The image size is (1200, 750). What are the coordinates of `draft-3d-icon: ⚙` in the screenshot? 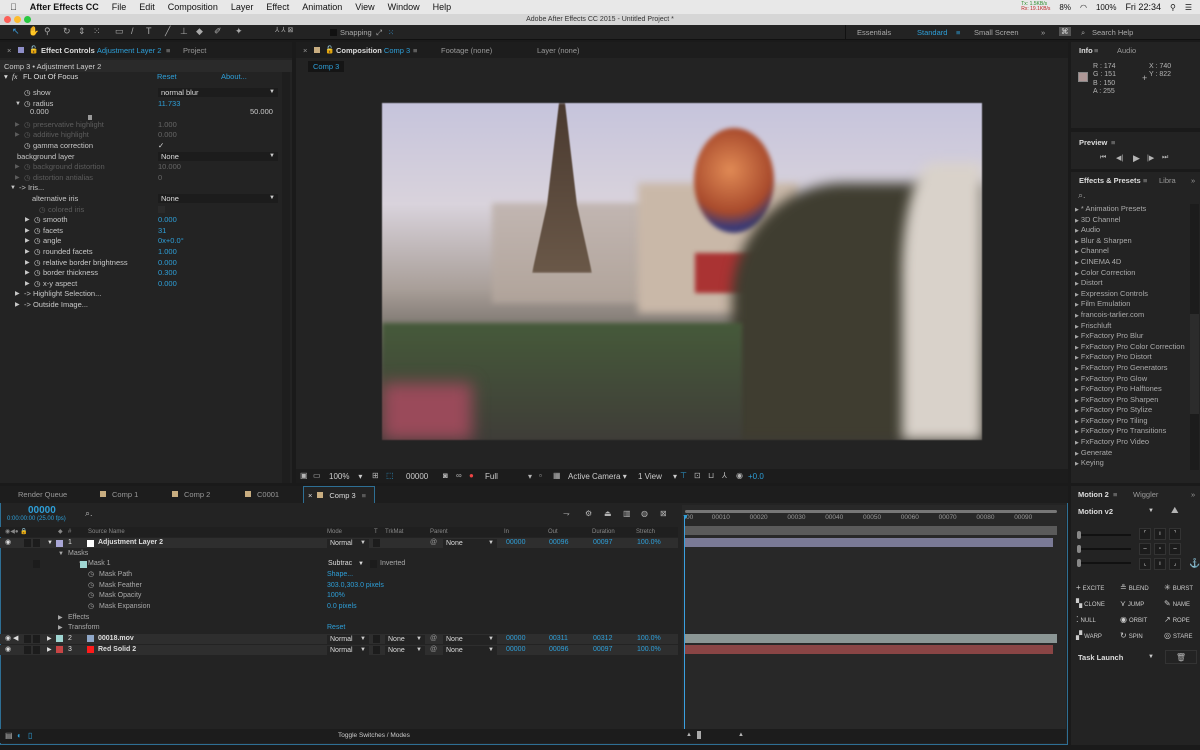 It's located at (588, 513).